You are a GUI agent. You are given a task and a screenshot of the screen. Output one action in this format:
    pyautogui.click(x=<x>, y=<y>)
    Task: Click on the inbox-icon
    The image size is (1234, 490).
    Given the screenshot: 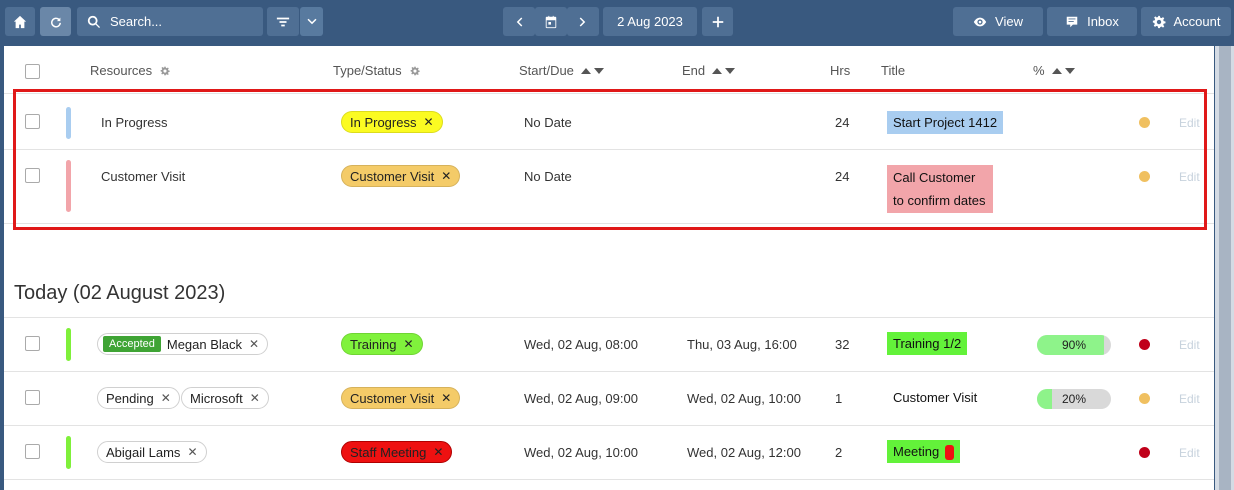 What is the action you would take?
    pyautogui.click(x=1072, y=21)
    